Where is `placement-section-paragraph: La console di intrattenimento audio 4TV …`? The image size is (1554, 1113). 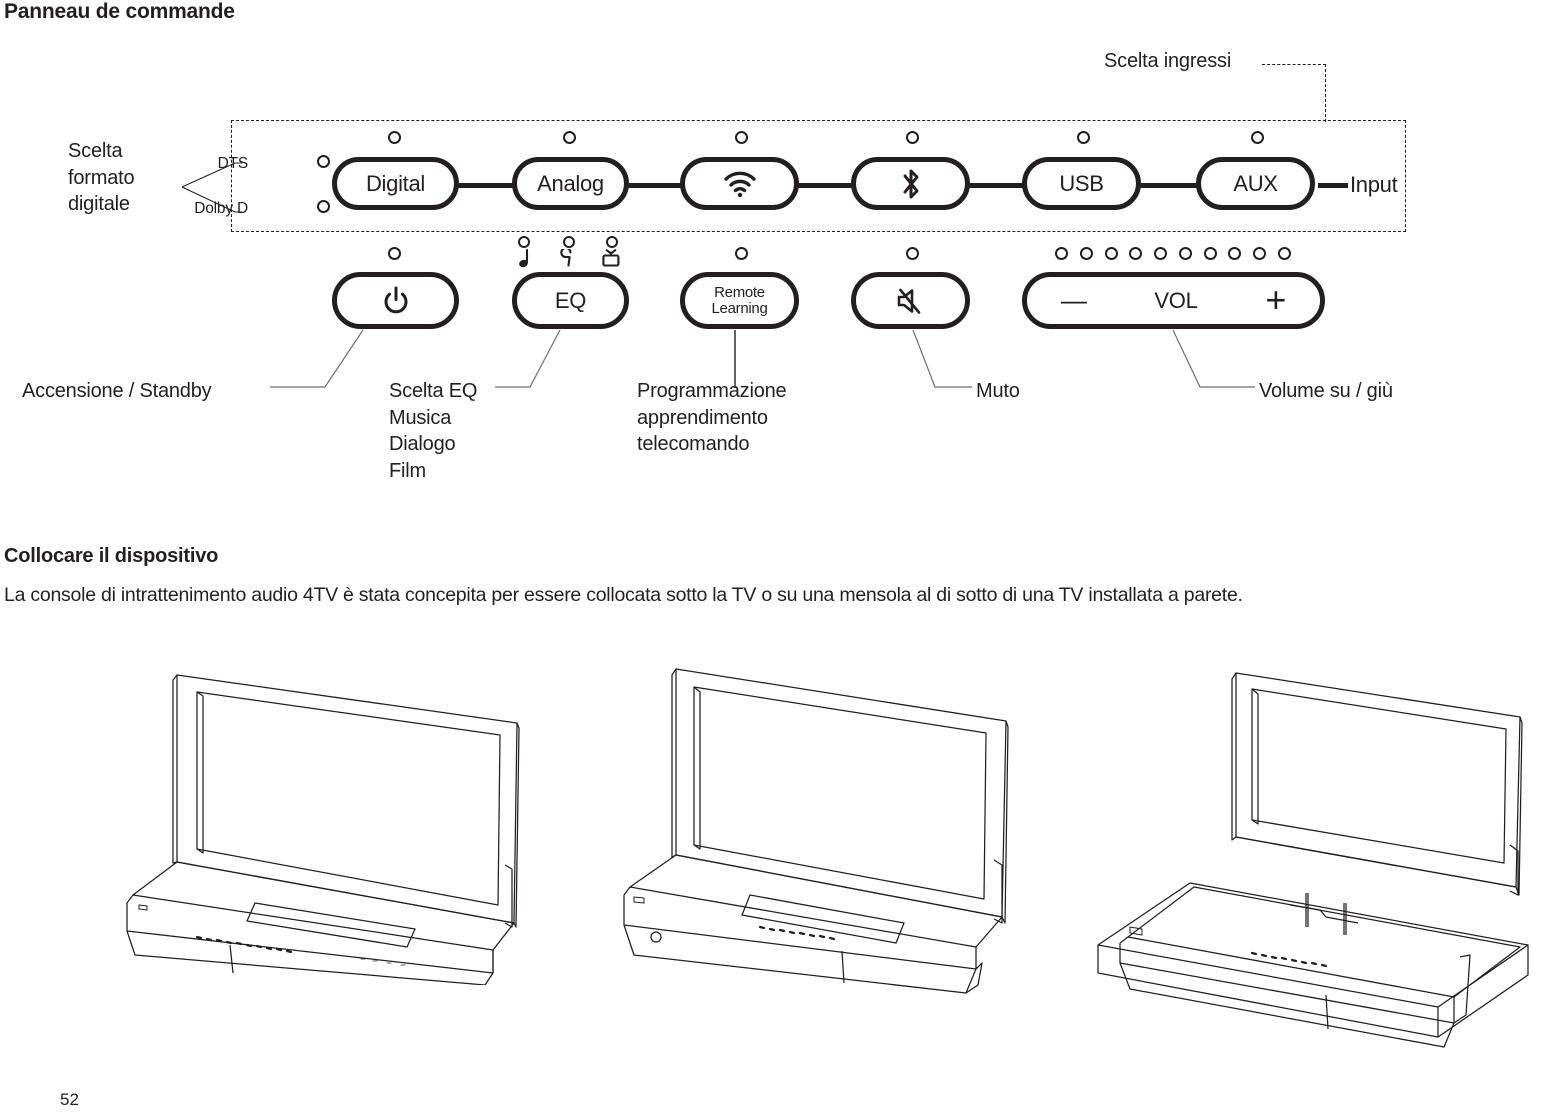
placement-section-paragraph: La console di intrattenimento audio 4TV … is located at coordinates (623, 595).